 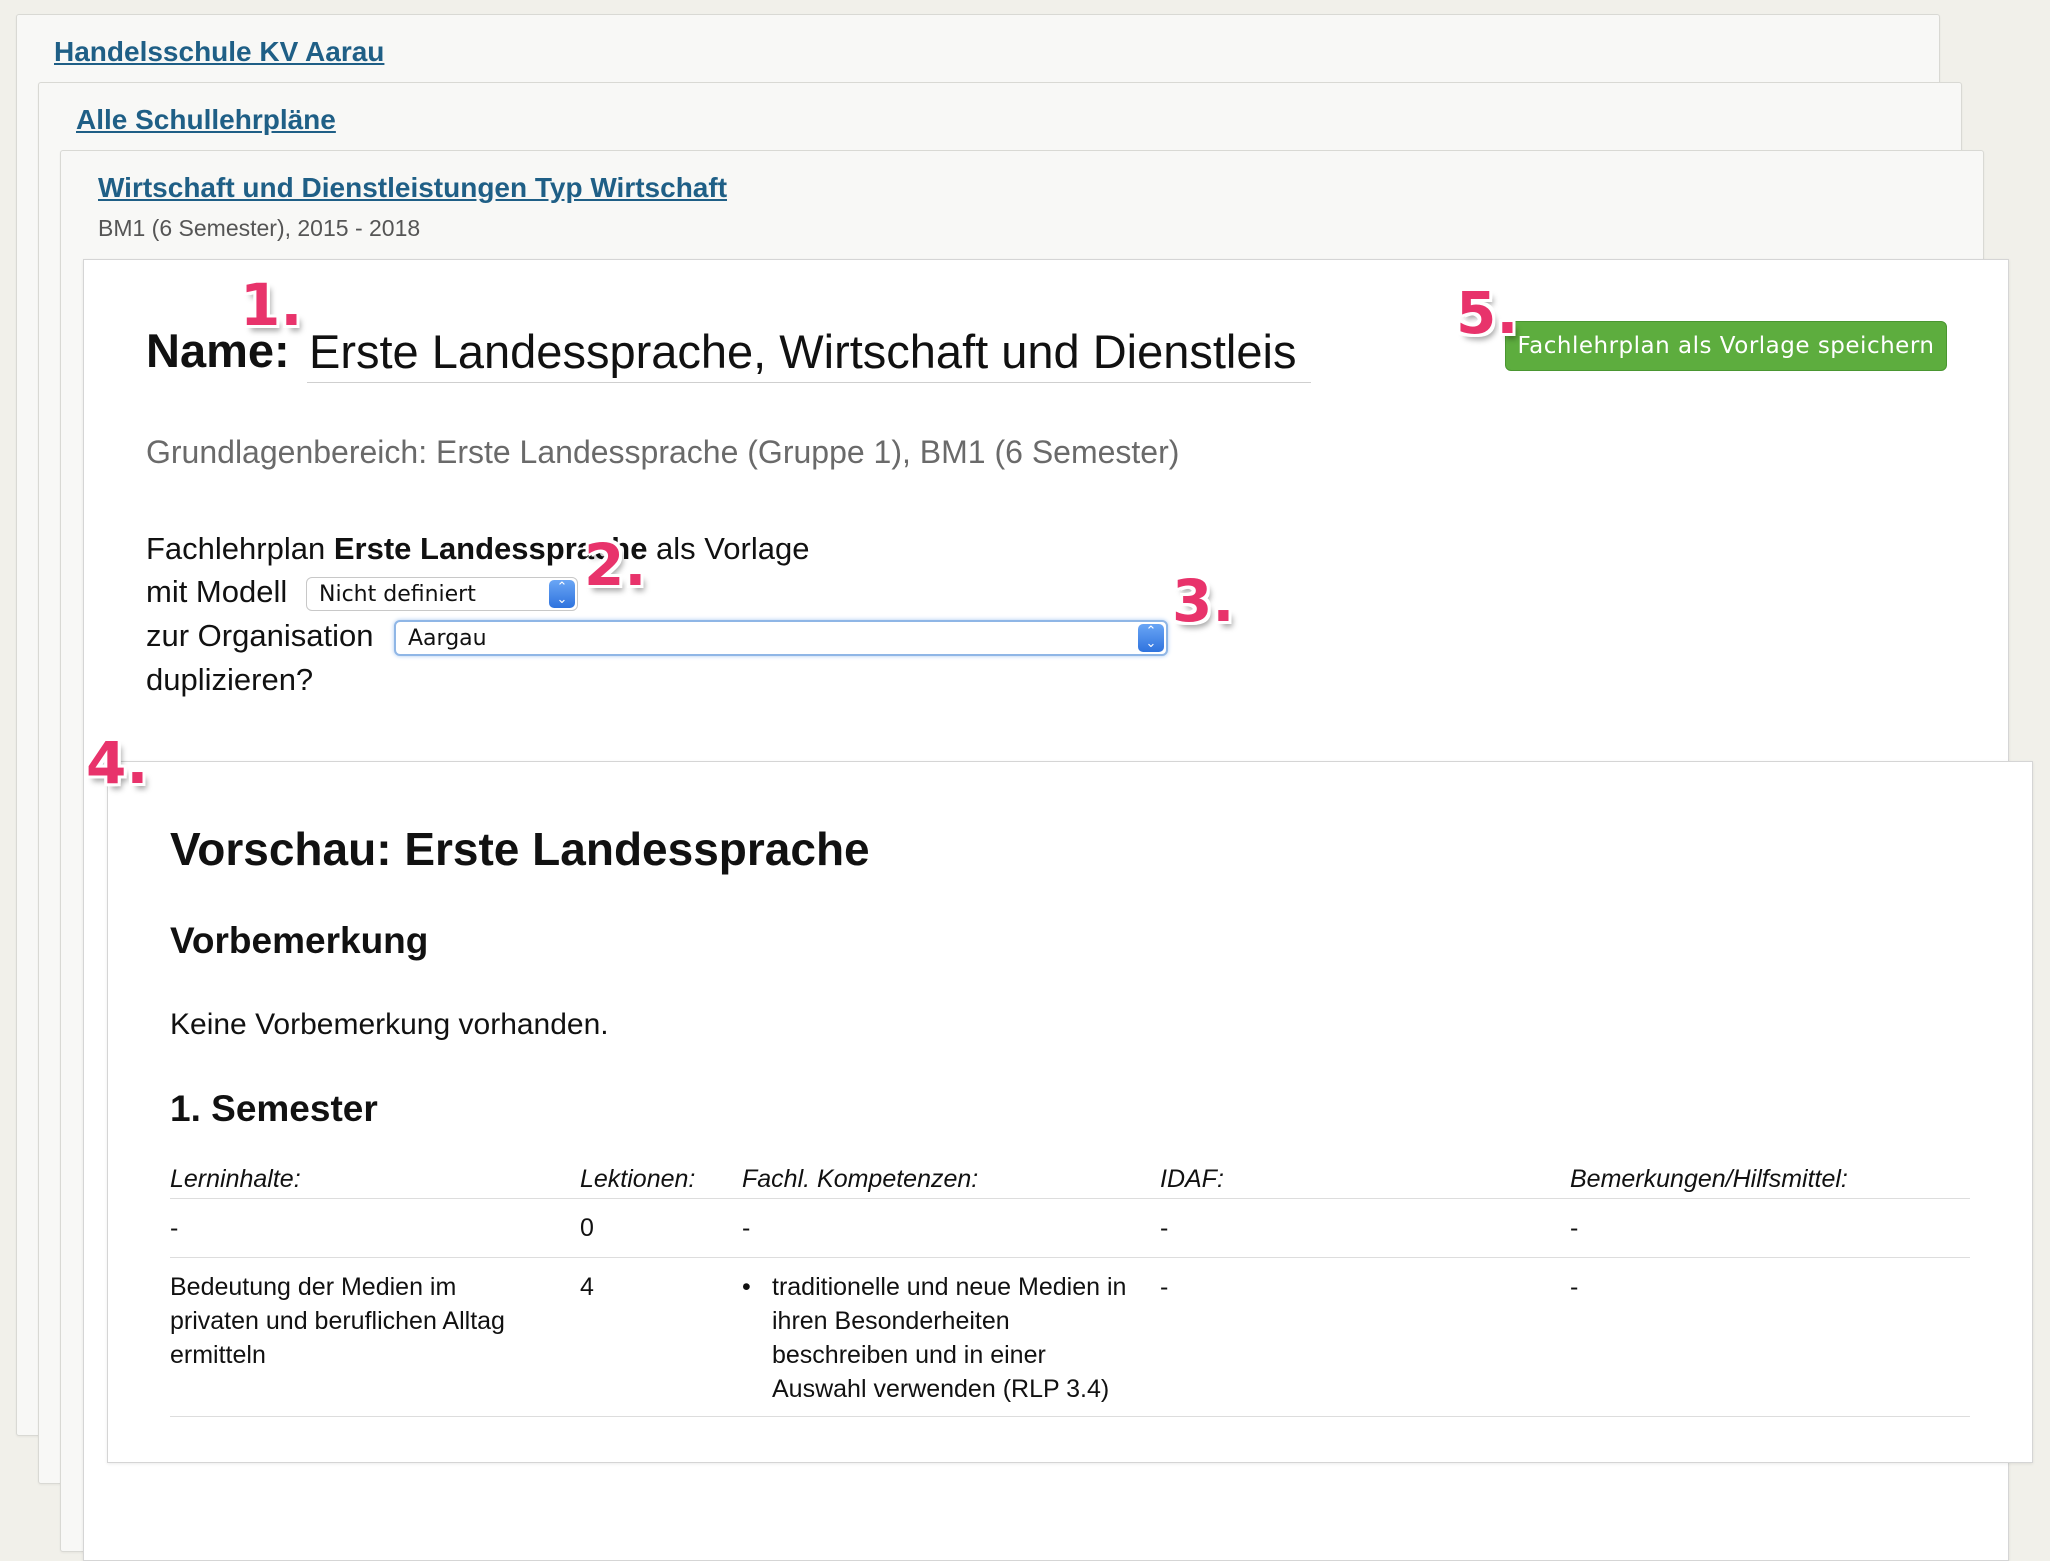 I want to click on vorbemerkung-heading: Vorbemerkung, so click(x=299, y=940).